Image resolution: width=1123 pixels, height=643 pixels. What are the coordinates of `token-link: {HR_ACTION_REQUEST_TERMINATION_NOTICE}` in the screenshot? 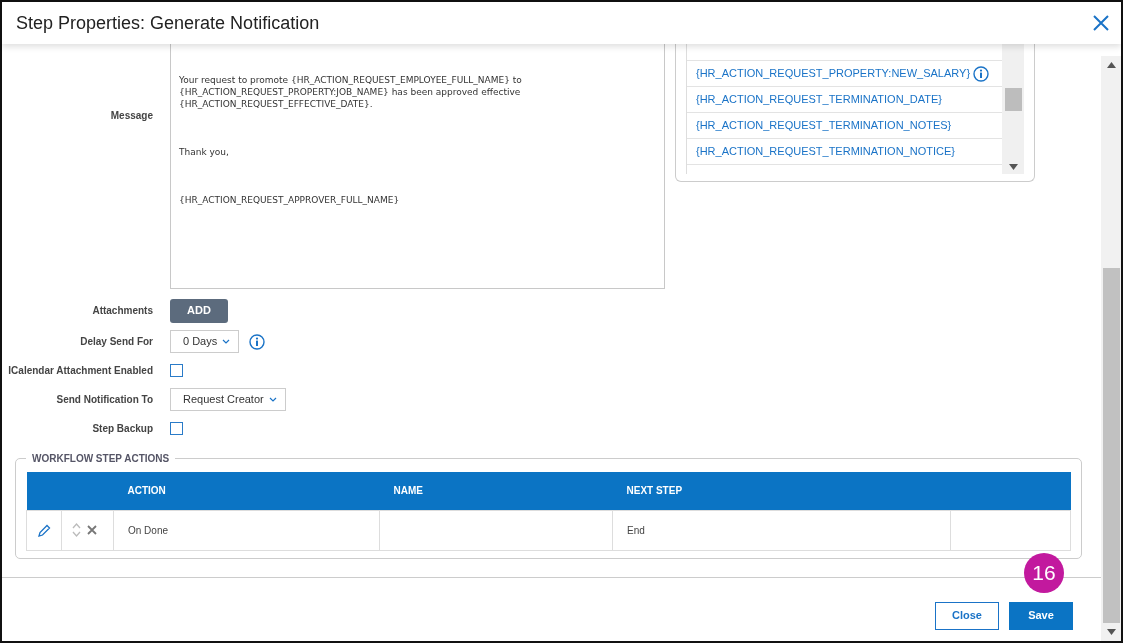 It's located at (825, 151).